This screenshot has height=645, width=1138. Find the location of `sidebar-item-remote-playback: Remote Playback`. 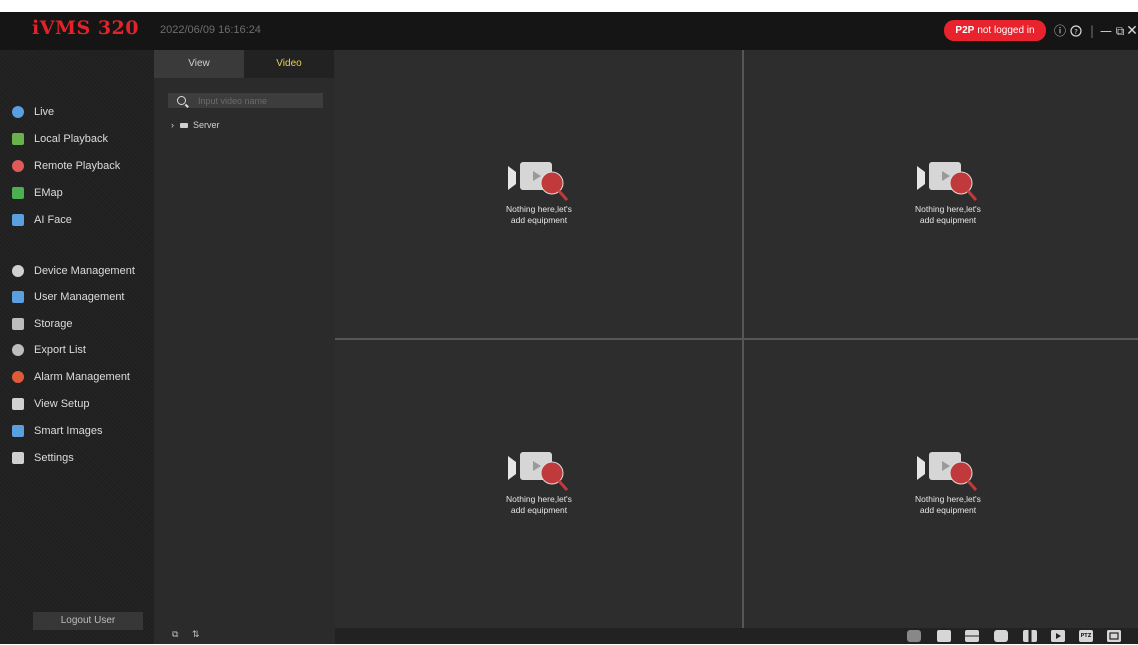

sidebar-item-remote-playback: Remote Playback is located at coordinates (82, 166).